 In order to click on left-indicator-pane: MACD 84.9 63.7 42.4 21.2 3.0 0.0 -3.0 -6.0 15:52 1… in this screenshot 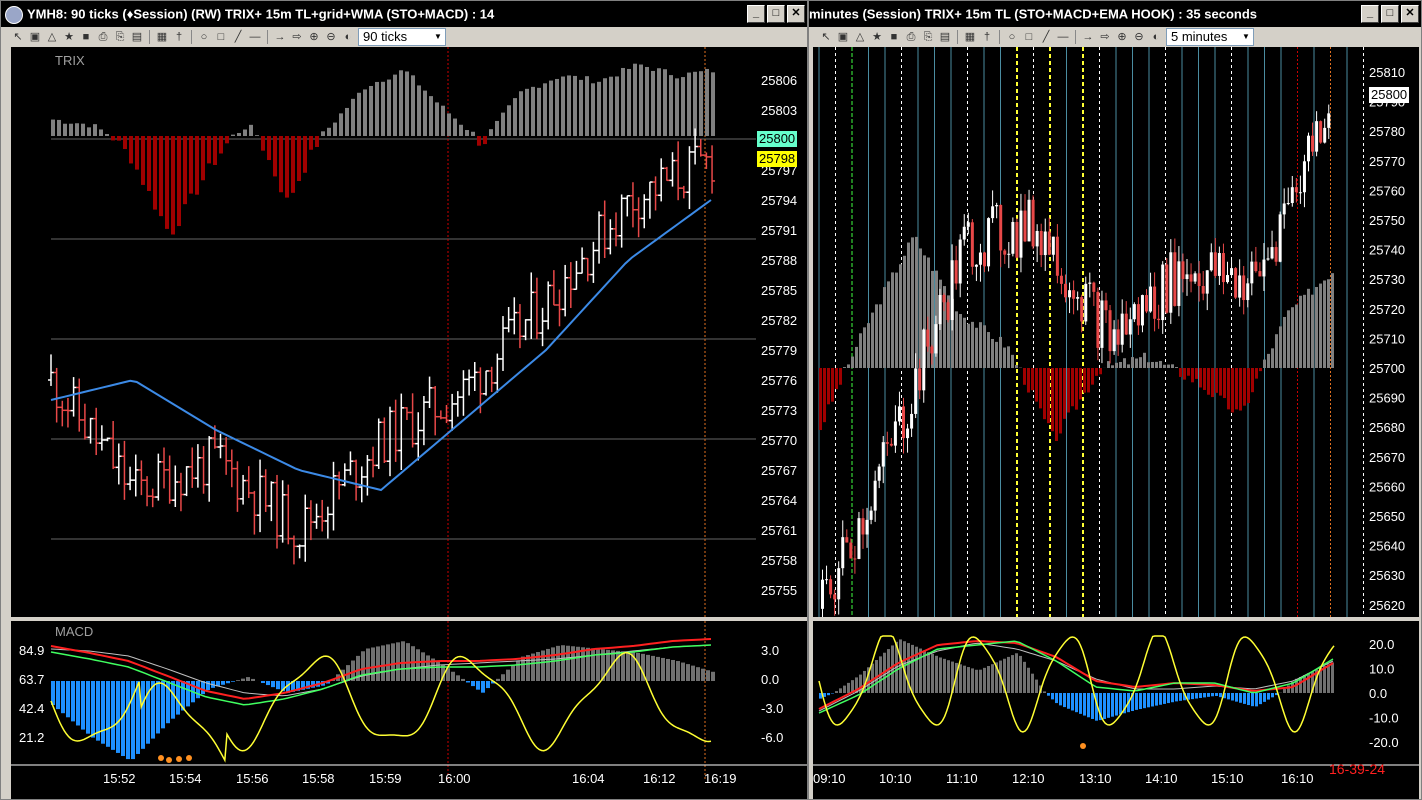, I will do `click(409, 710)`.